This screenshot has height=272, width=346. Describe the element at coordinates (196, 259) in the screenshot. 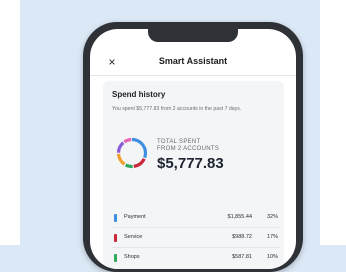

I see `category-row: Shops $587.81 10%` at that location.